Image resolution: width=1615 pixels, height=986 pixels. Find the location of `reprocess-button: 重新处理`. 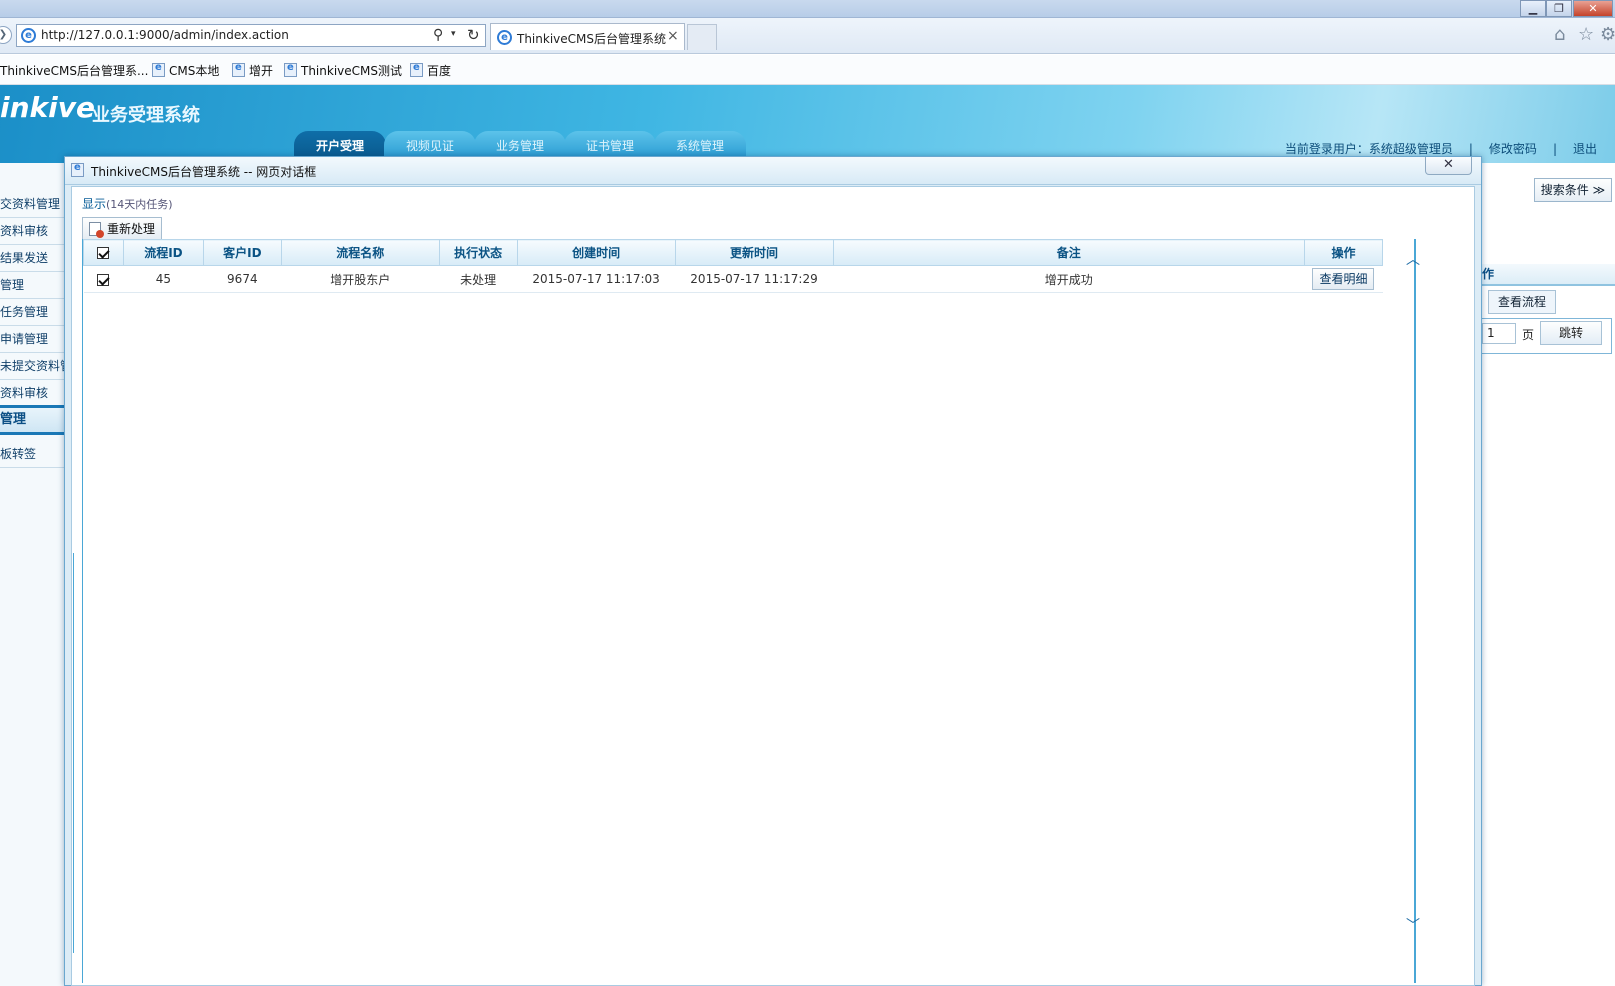

reprocess-button: 重新处理 is located at coordinates (122, 229).